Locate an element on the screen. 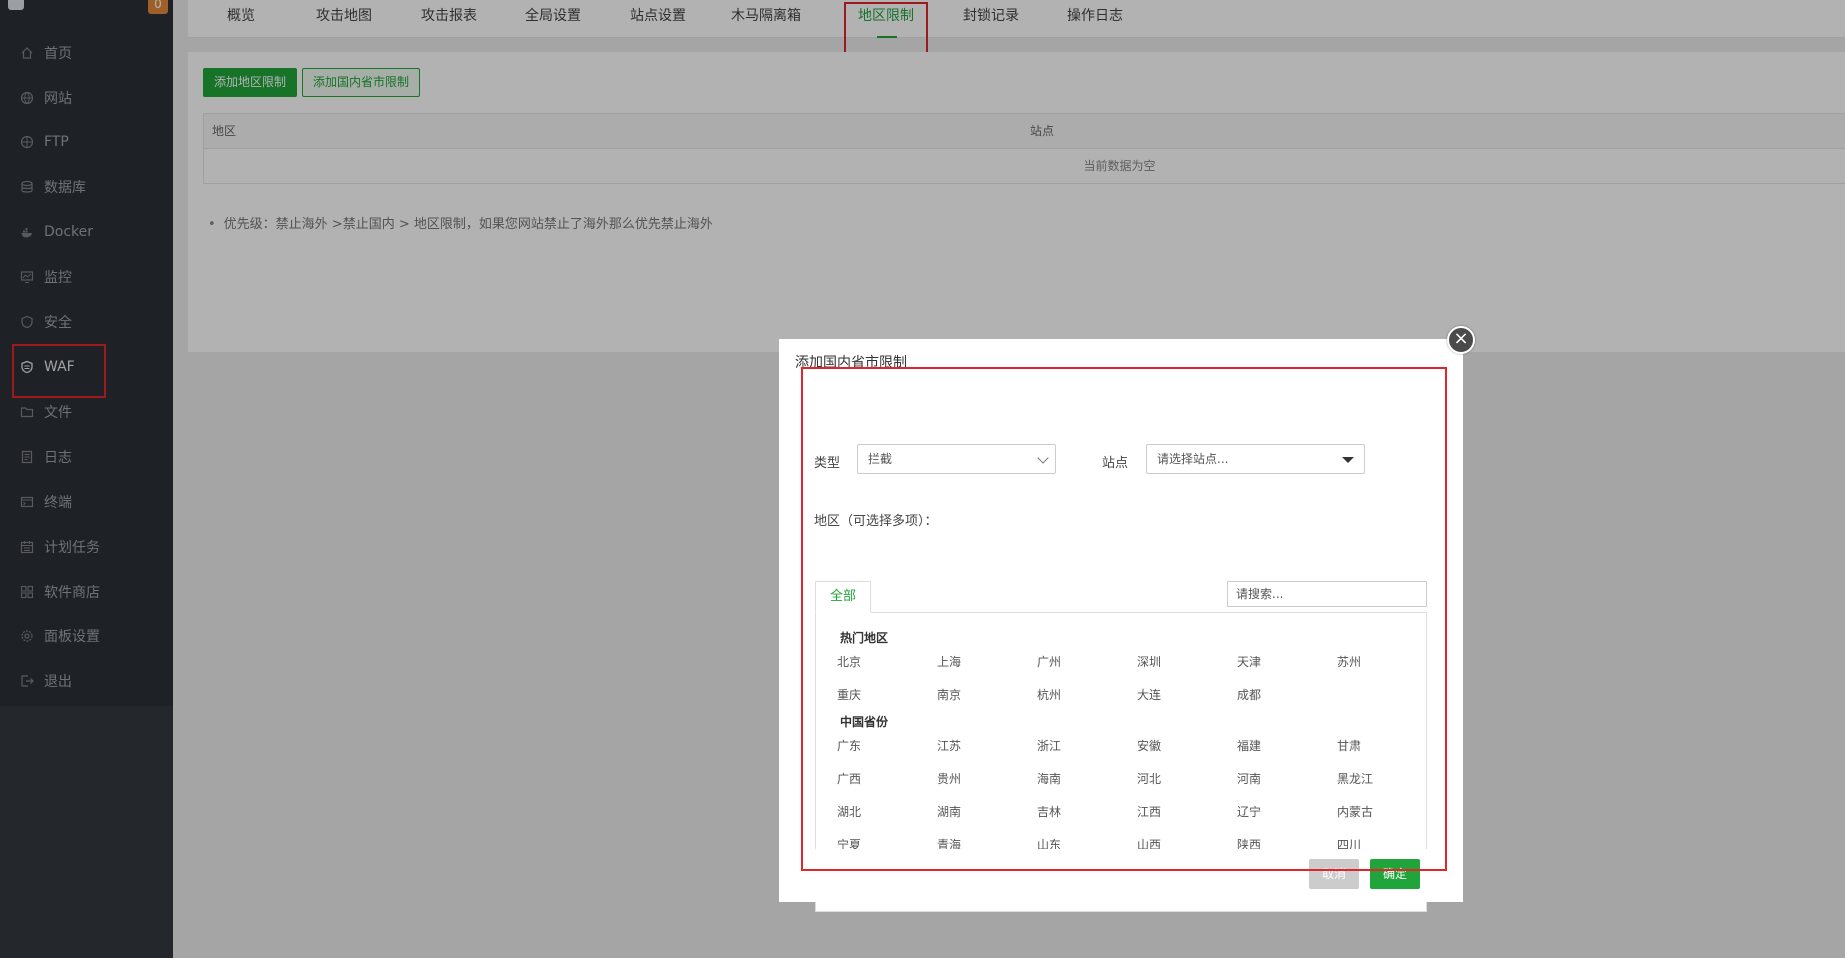 The image size is (1845, 958). region-tab-all: 全部 is located at coordinates (843, 597).